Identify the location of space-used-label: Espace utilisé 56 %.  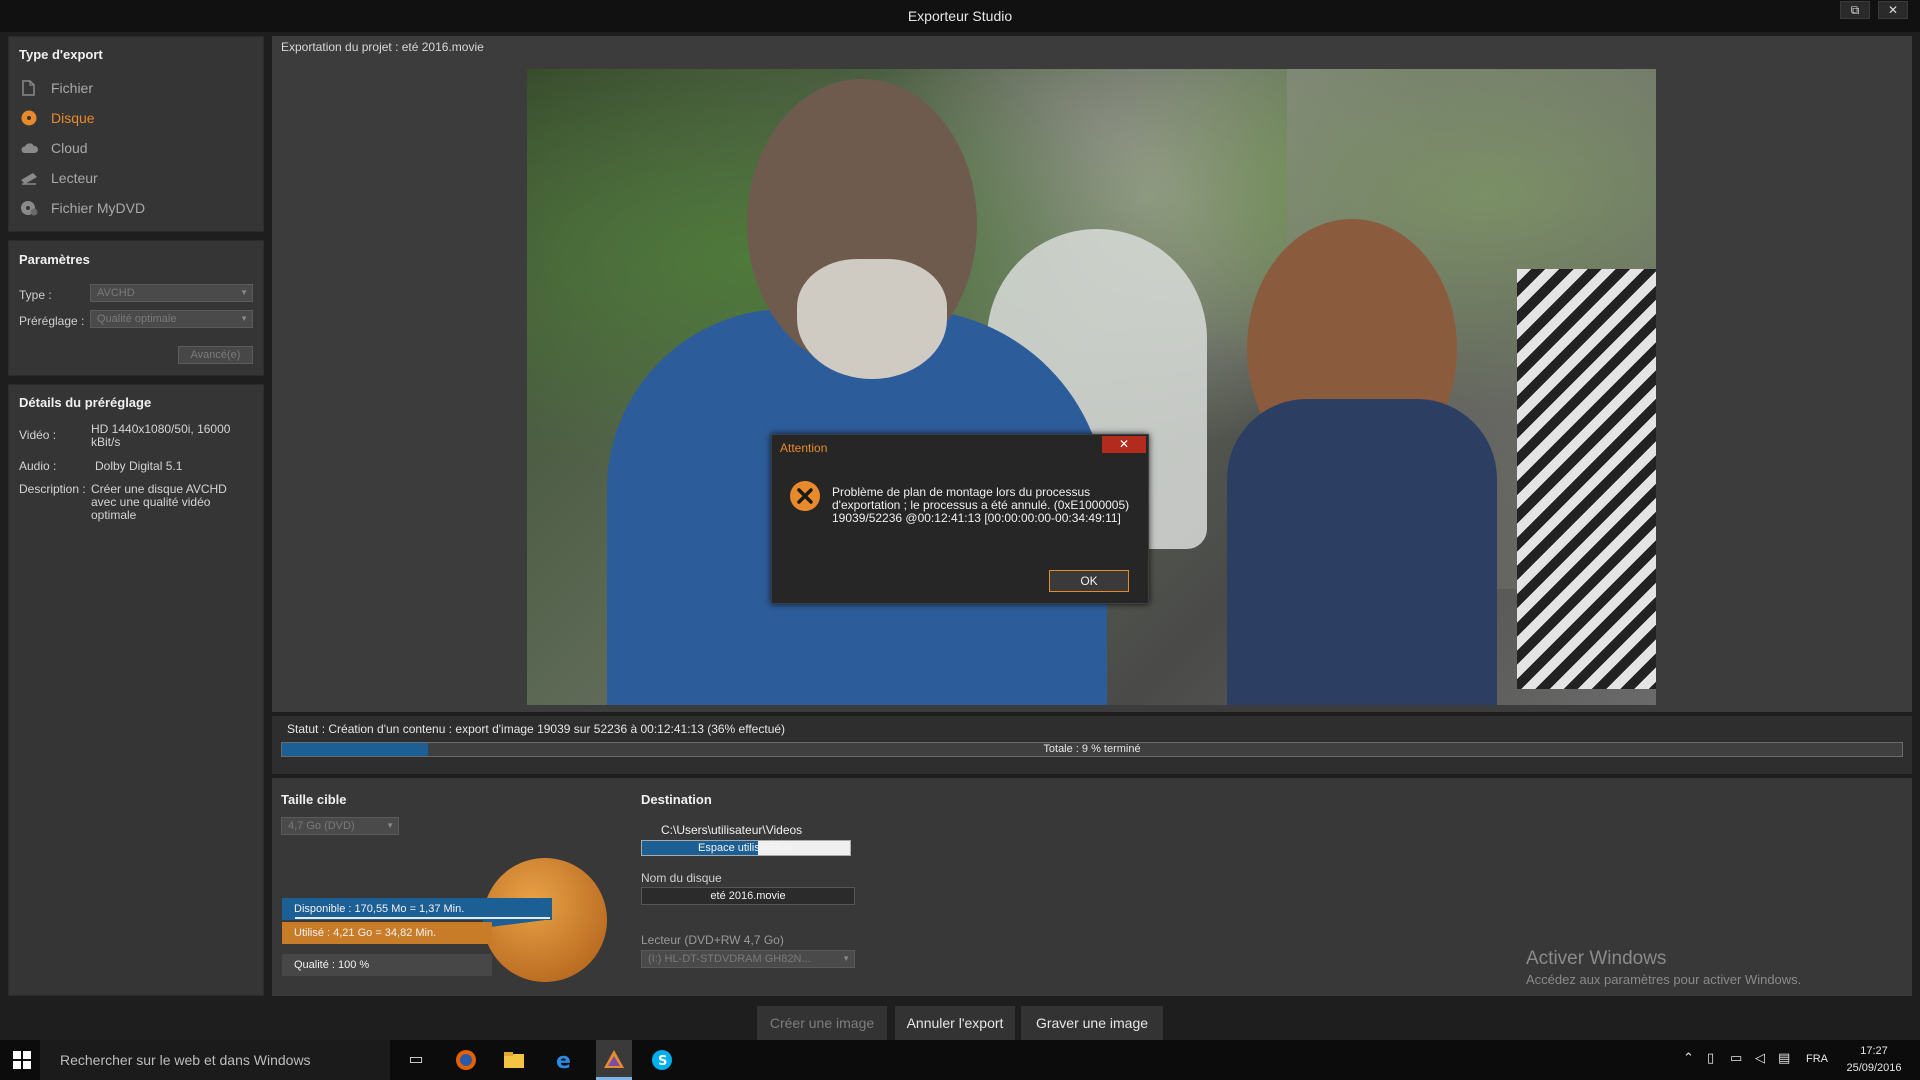
(746, 848).